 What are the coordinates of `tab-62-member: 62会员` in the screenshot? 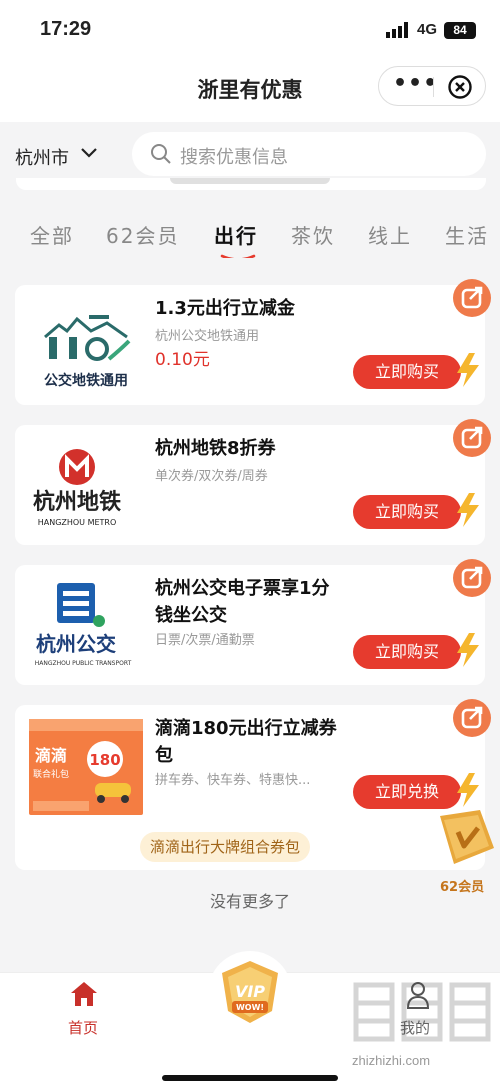 It's located at (142, 234).